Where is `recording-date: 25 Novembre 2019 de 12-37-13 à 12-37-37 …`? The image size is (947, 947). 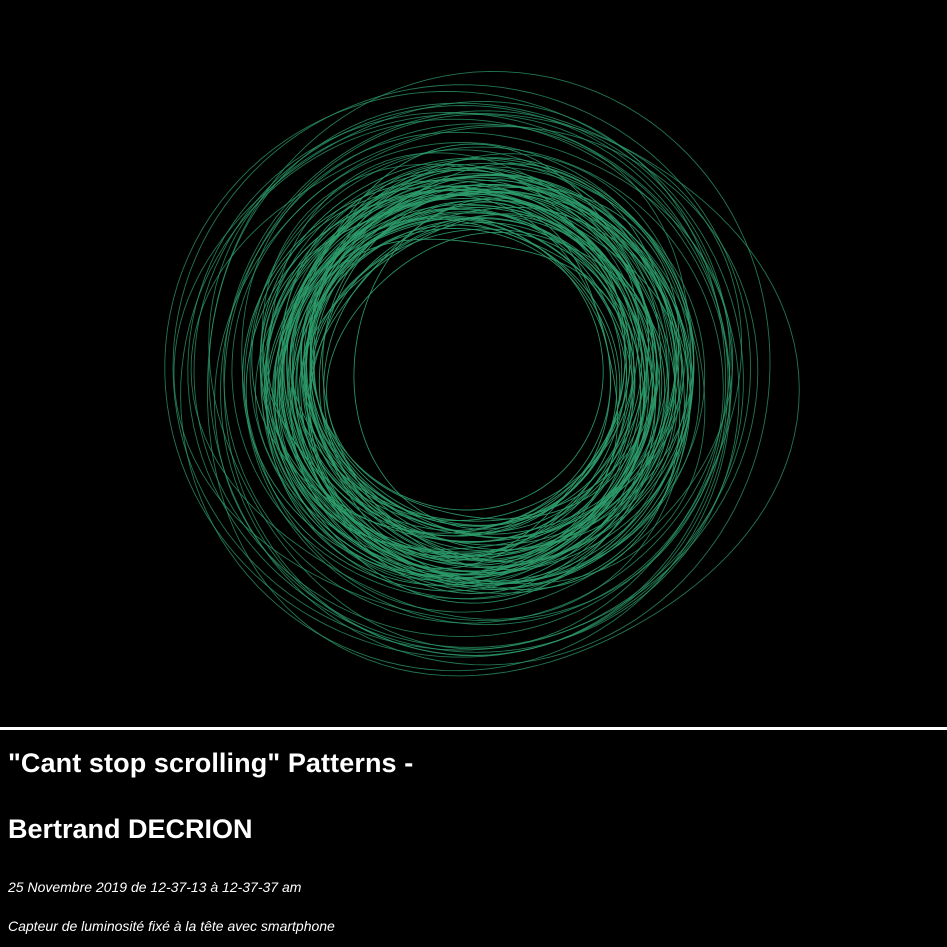
recording-date: 25 Novembre 2019 de 12-37-13 à 12-37-37 … is located at coordinates (155, 887).